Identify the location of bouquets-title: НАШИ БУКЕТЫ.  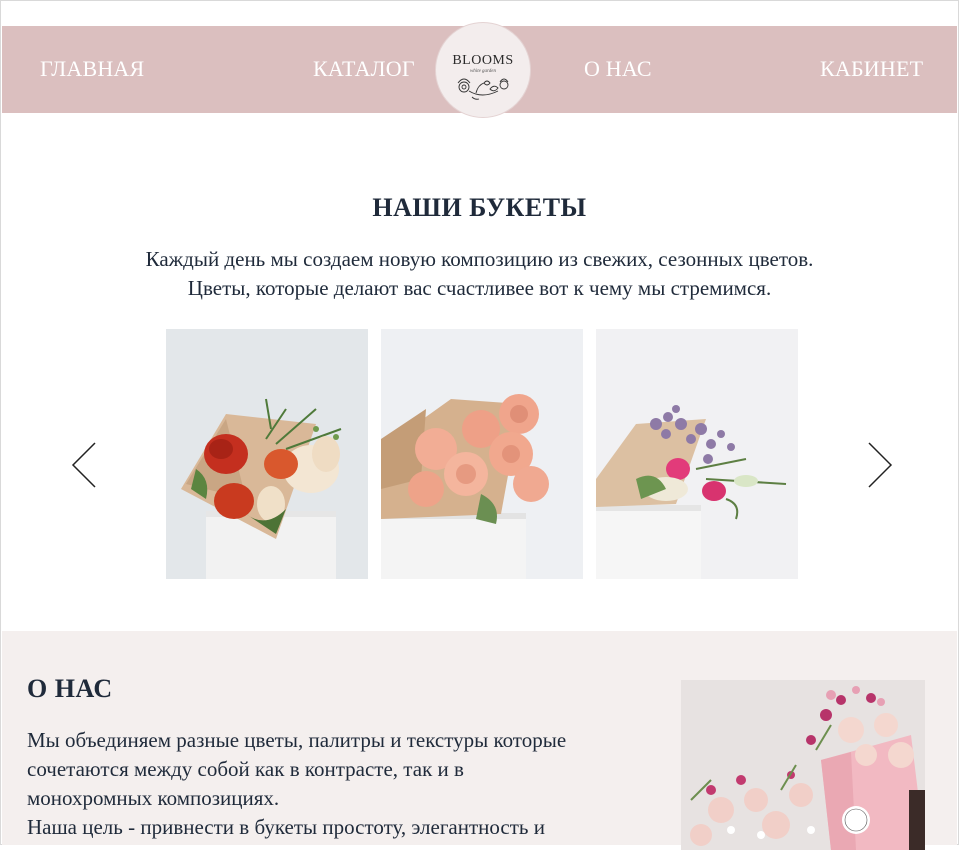
(479, 207).